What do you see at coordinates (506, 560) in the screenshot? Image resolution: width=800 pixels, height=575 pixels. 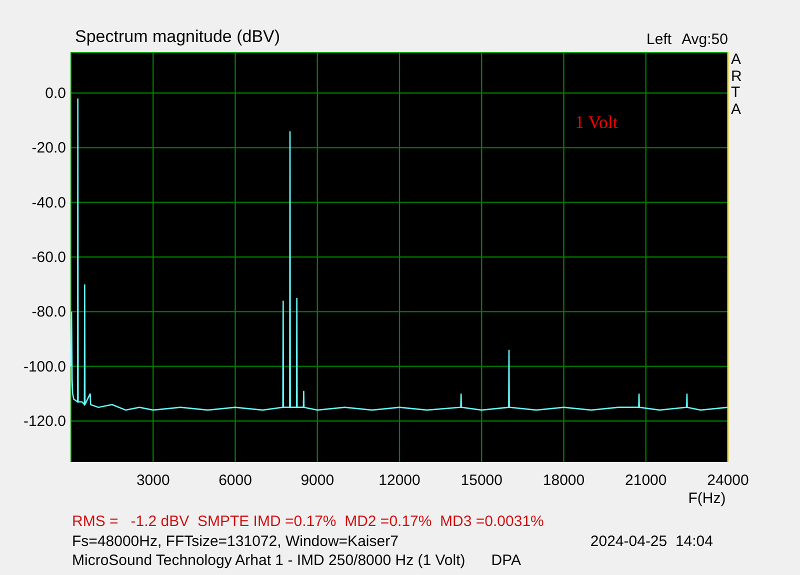 I see `author-label: DPA` at bounding box center [506, 560].